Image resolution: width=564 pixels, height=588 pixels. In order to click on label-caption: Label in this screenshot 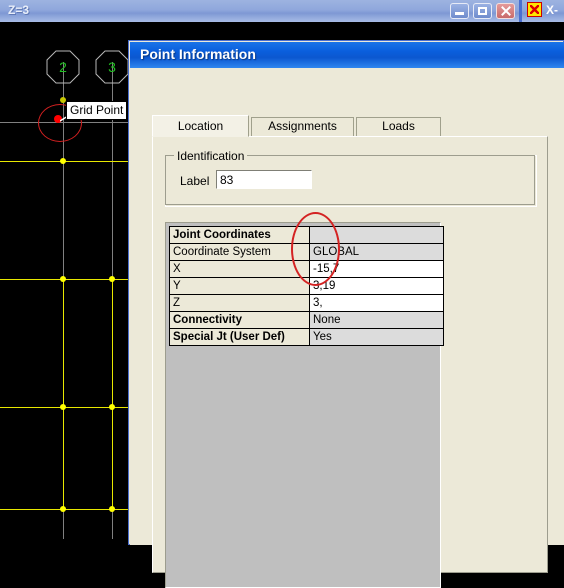, I will do `click(195, 181)`.